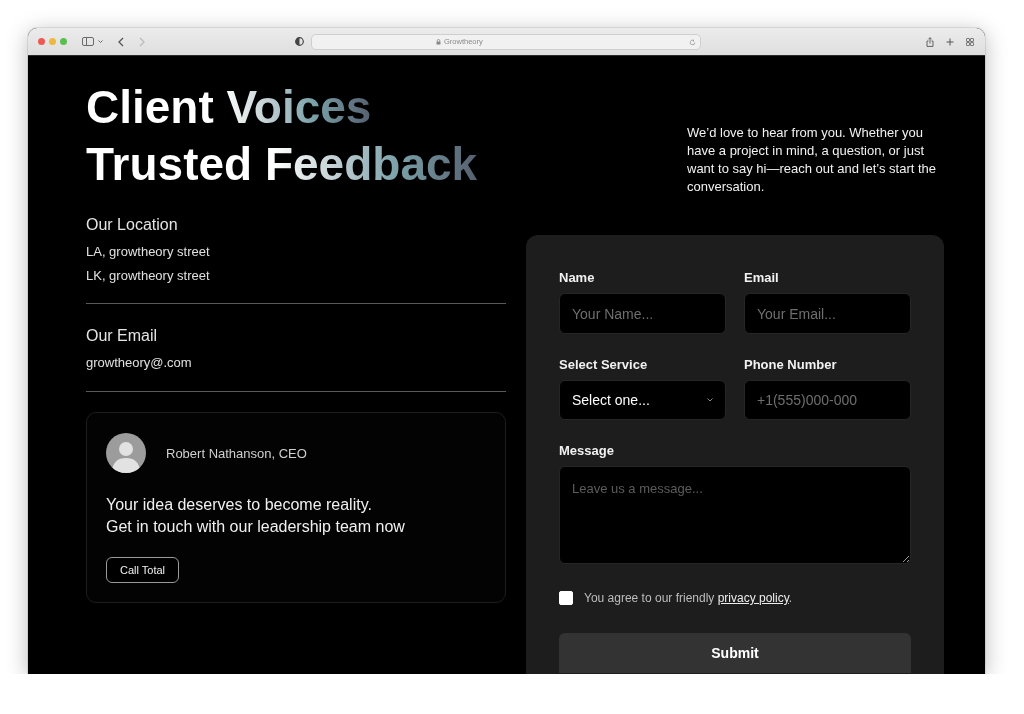 The height and width of the screenshot is (714, 1024). I want to click on privacy-policy-link: privacy policy, so click(753, 598).